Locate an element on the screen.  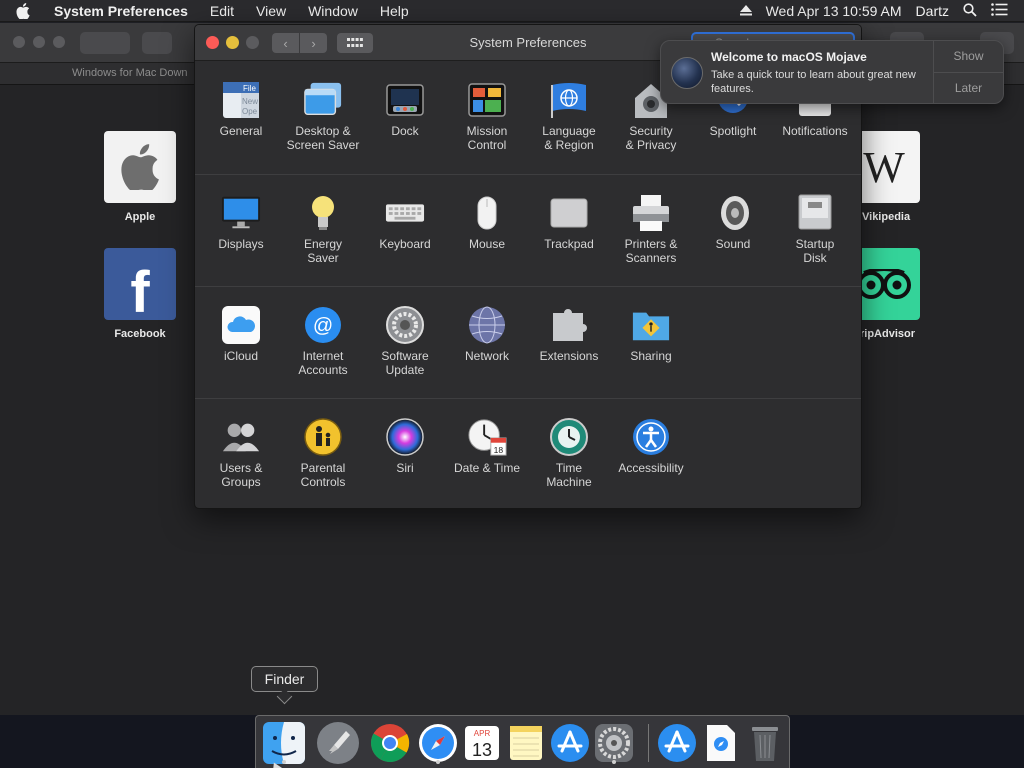
pref-label: Mouse is located at coordinates (487, 244).